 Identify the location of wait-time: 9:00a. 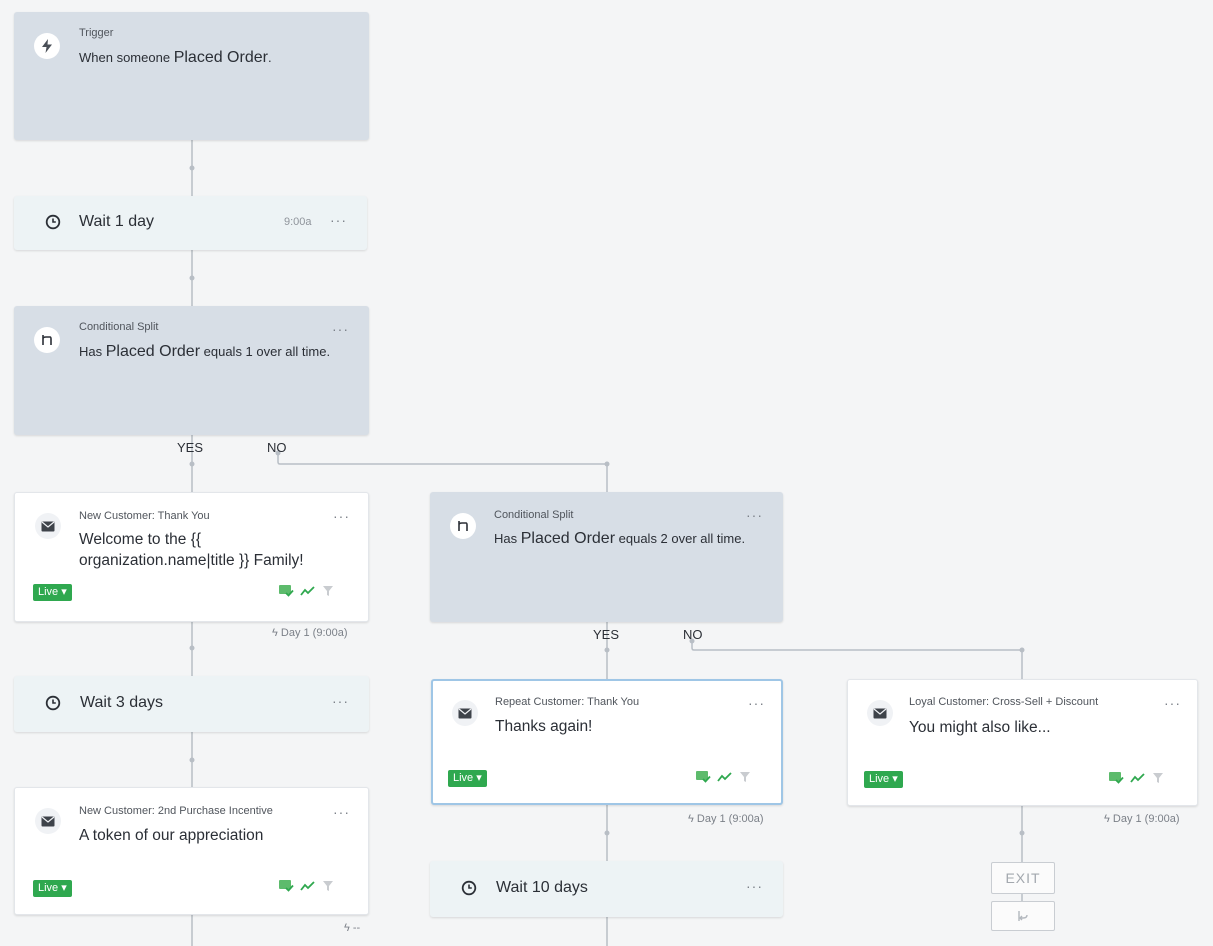
(298, 222).